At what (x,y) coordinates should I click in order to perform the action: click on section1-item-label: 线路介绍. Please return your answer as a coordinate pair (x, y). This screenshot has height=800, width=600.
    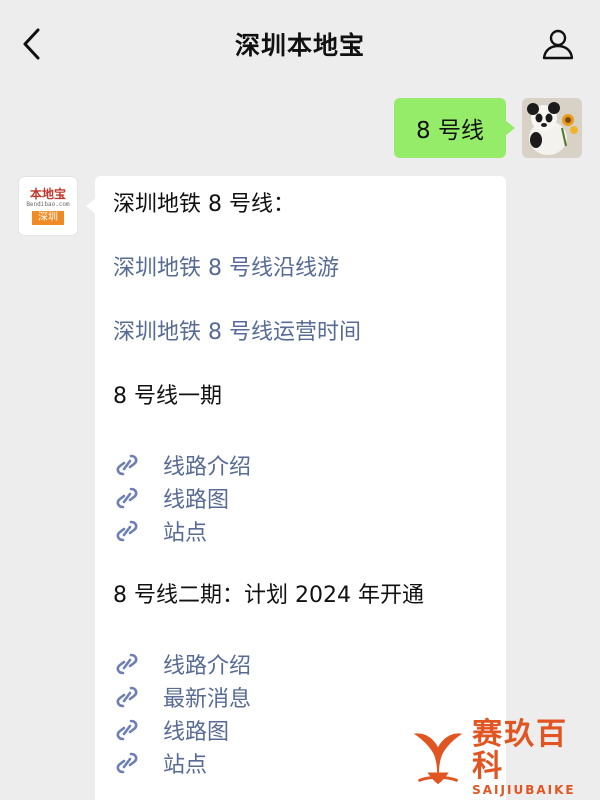
    Looking at the image, I should click on (207, 467).